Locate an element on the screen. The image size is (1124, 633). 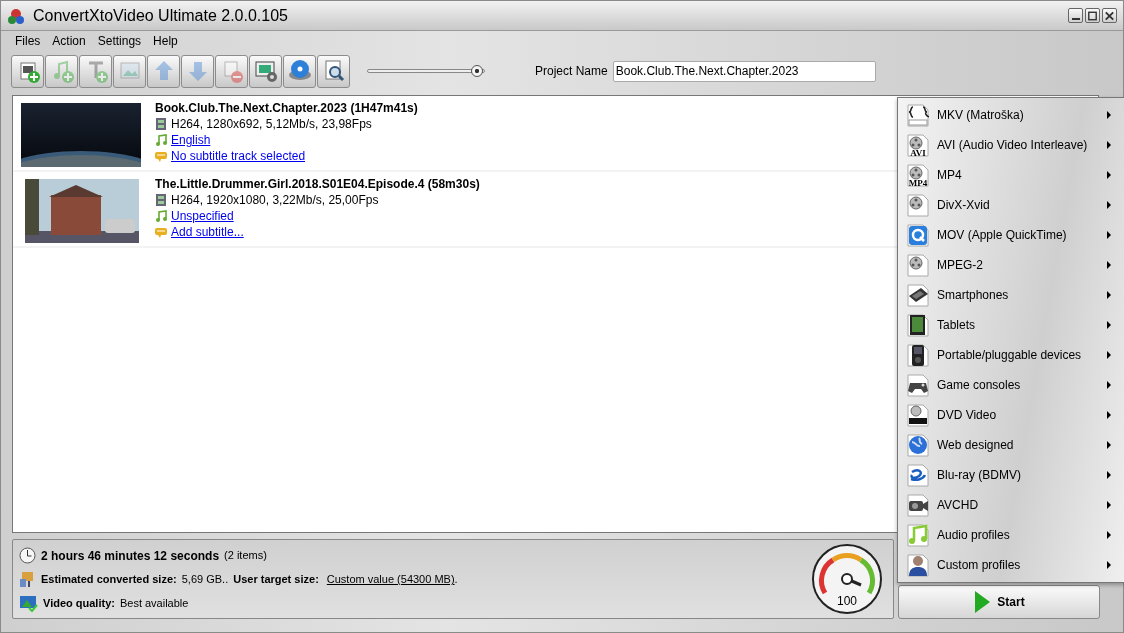
smartphone-icon is located at coordinates (918, 295).